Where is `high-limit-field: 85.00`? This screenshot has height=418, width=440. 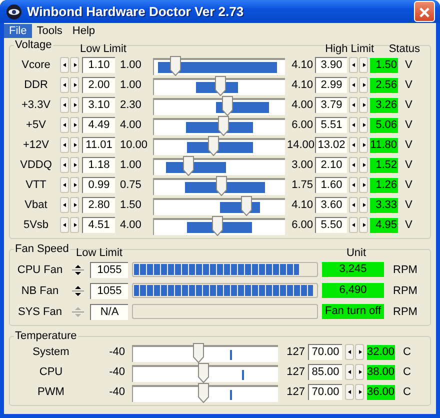
high-limit-field: 85.00 is located at coordinates (325, 372).